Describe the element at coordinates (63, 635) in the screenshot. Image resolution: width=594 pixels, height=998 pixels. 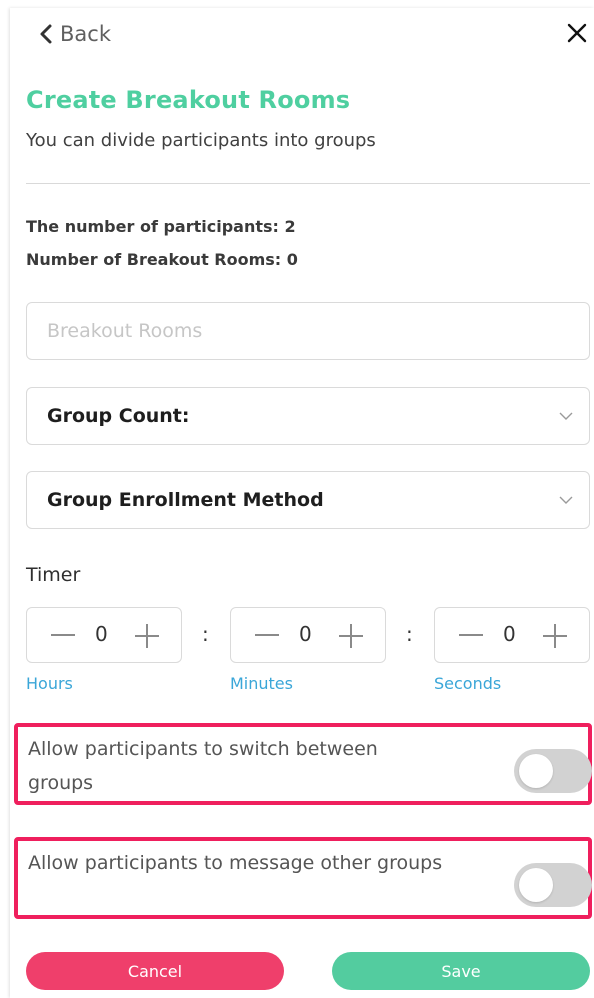
I see `hours-minus-button` at that location.